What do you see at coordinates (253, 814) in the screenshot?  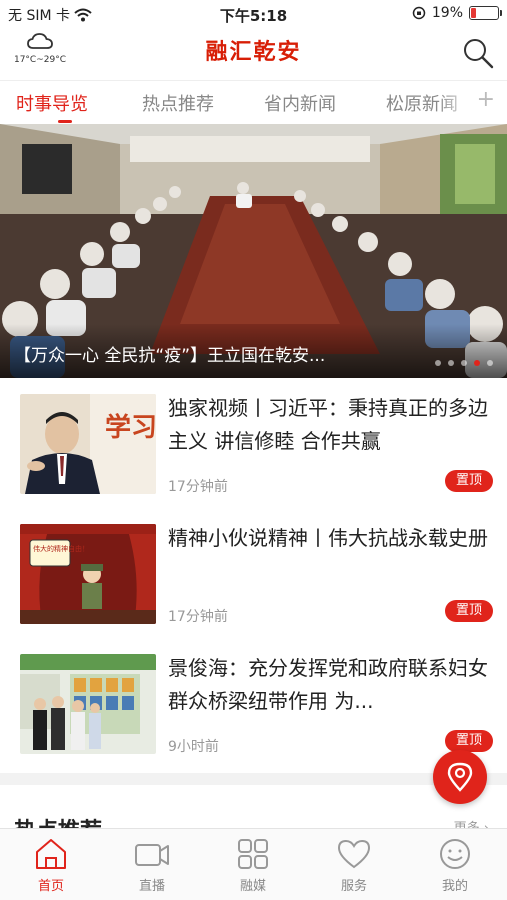 I see `hot-section-header: 热点推荐 更多 ›` at bounding box center [253, 814].